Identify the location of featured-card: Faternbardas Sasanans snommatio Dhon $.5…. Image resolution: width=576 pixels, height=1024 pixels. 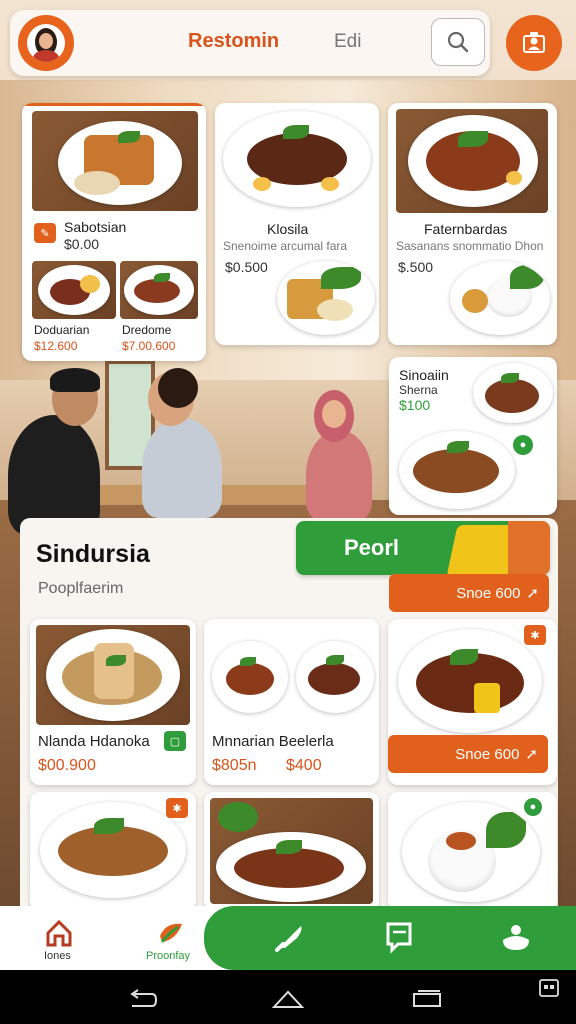
(472, 224).